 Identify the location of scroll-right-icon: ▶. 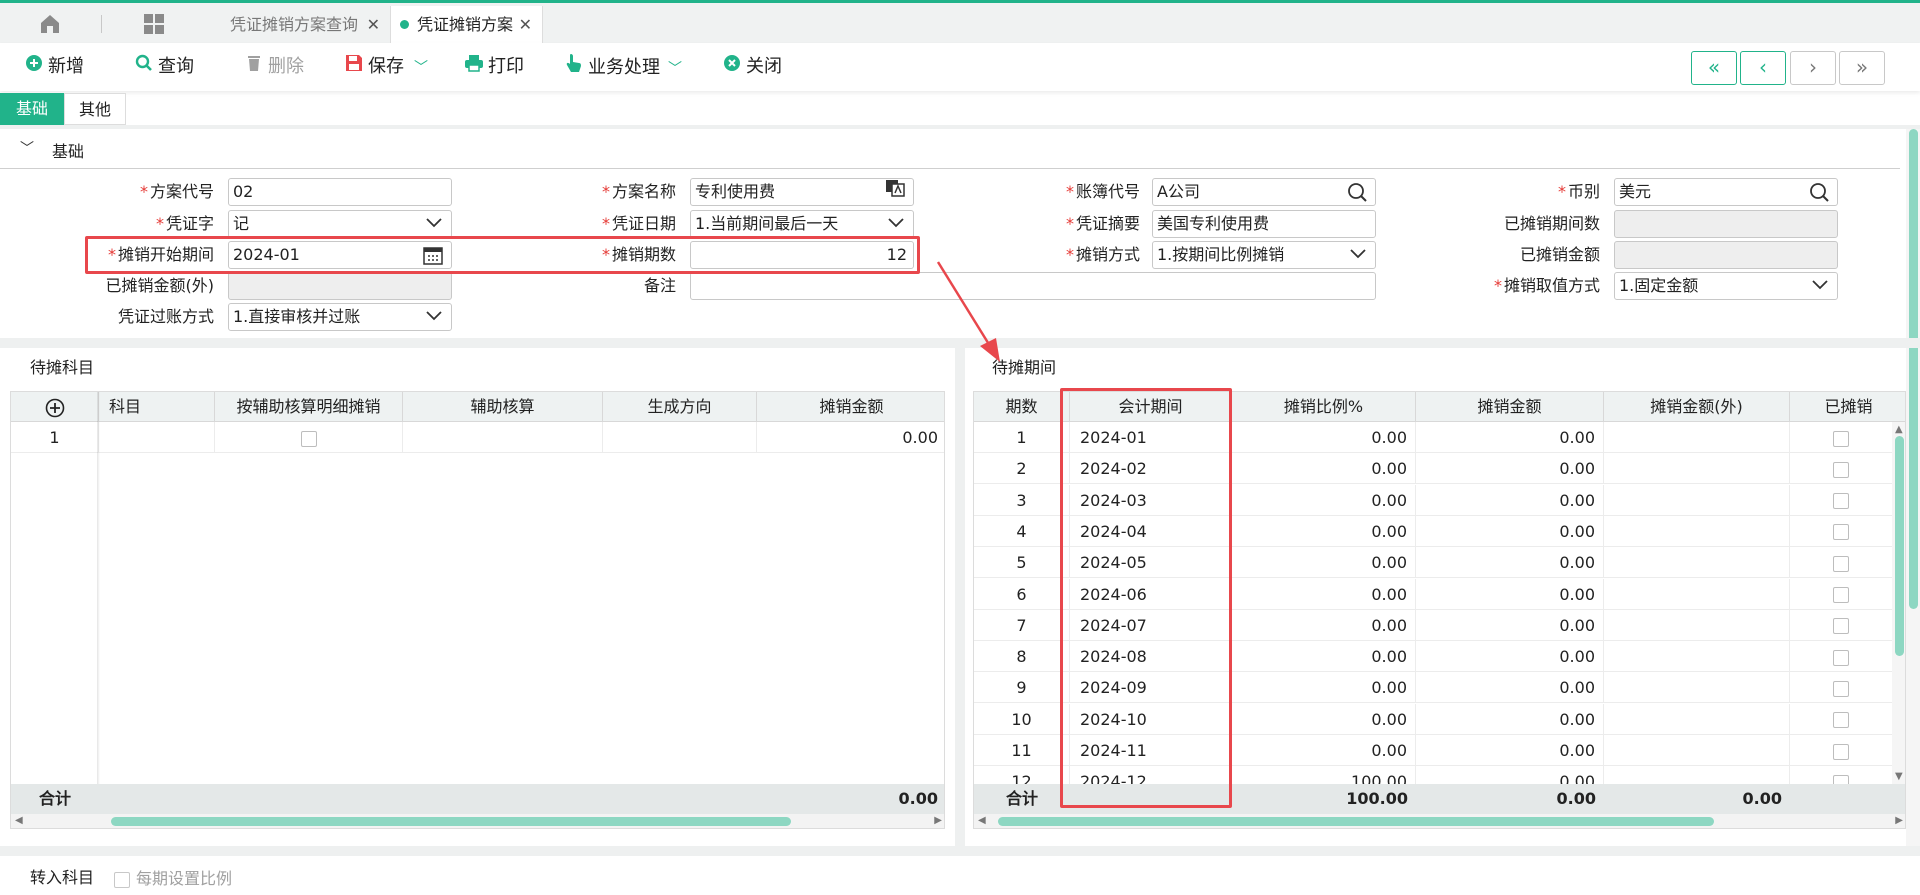
(938, 821).